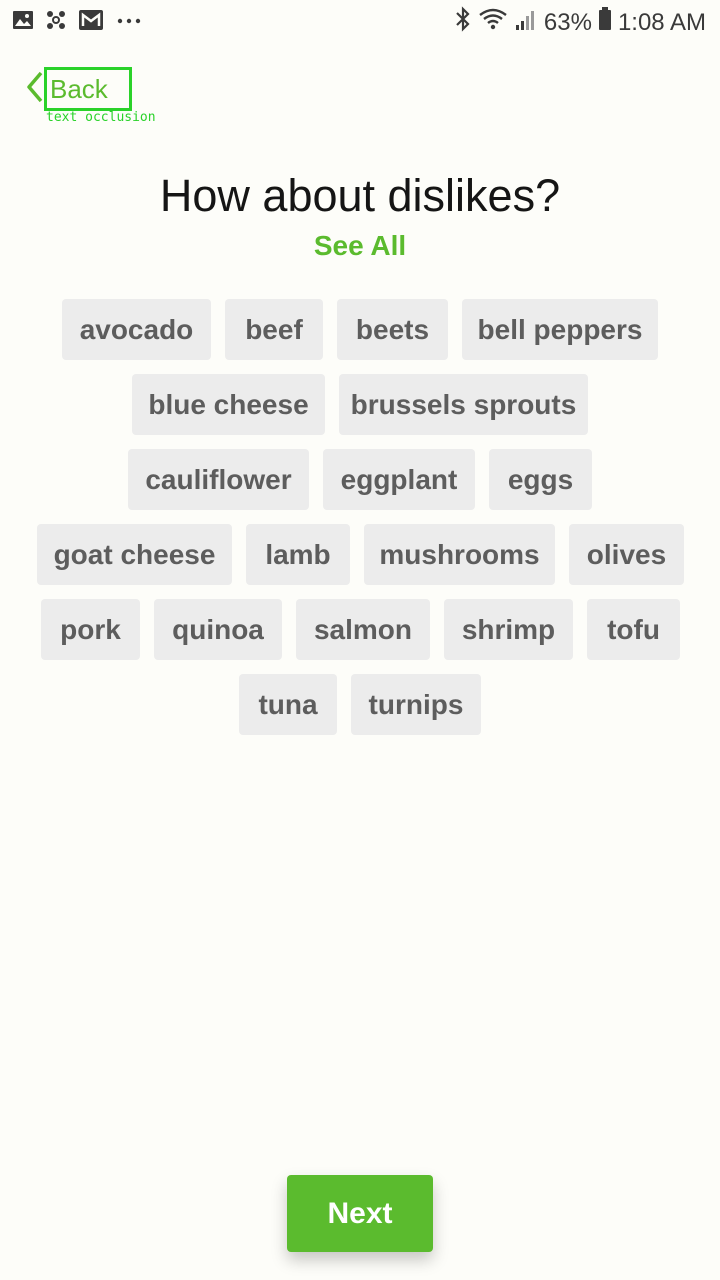  Describe the element at coordinates (493, 22) in the screenshot. I see `wifi-icon` at that location.